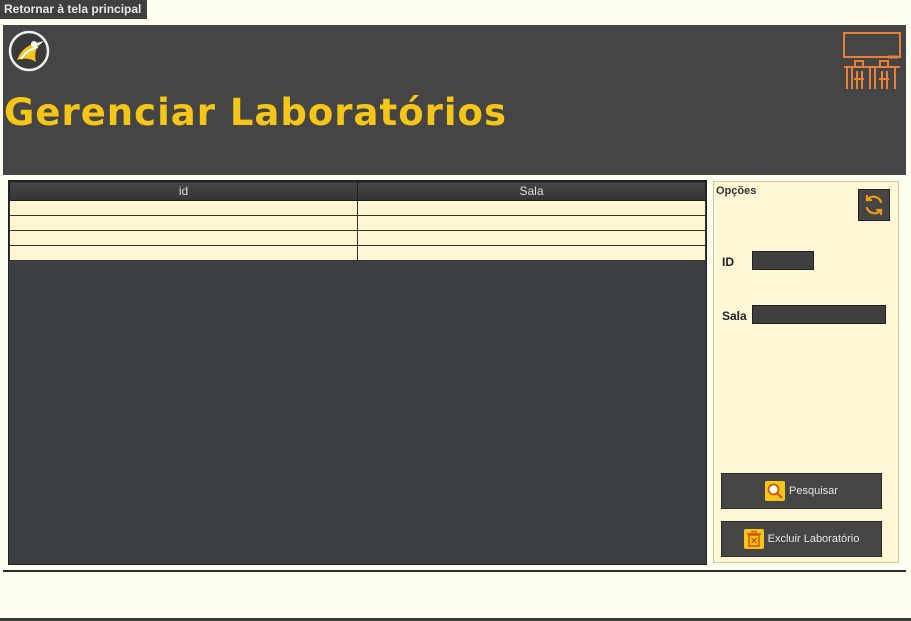 The width and height of the screenshot is (911, 621). I want to click on delete-lab-button: Excluir Laboratório, so click(801, 539).